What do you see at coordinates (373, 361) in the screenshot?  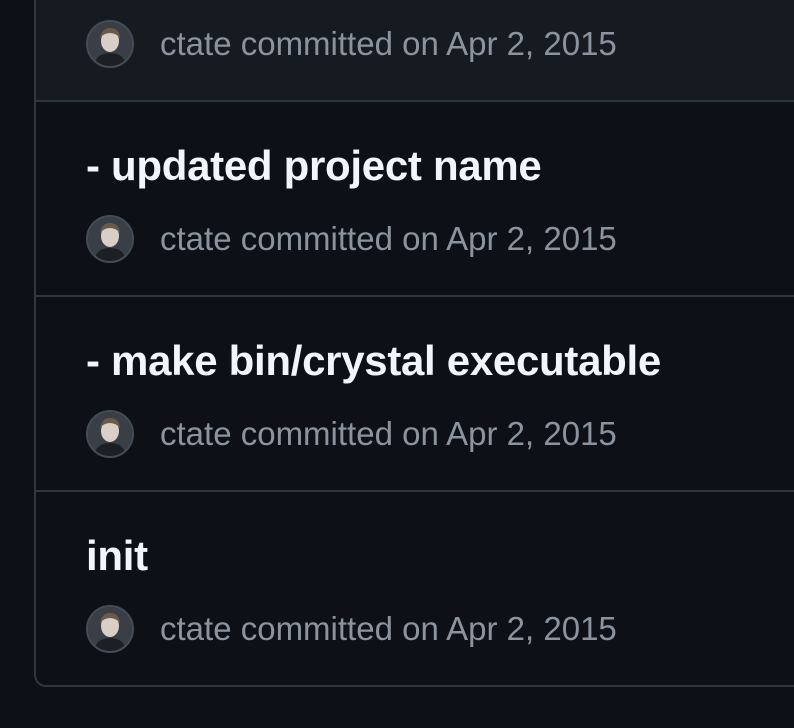 I see `commit-title: - make bin/crystal executable` at bounding box center [373, 361].